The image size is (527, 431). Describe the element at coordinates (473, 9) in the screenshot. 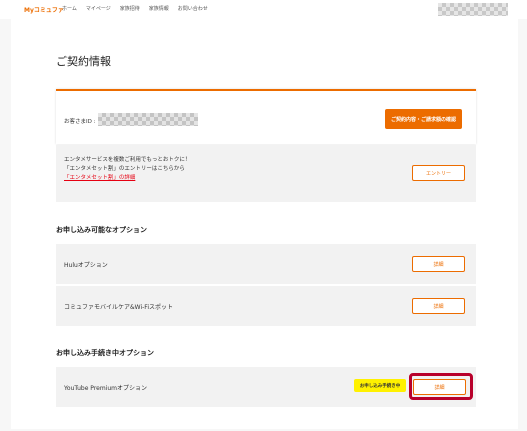

I see `masked-account-info` at that location.